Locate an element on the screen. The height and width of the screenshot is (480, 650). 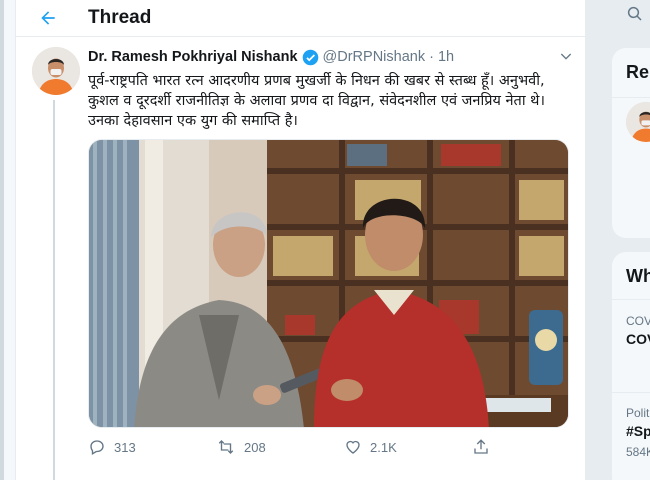
retweet-icon is located at coordinates (226, 447).